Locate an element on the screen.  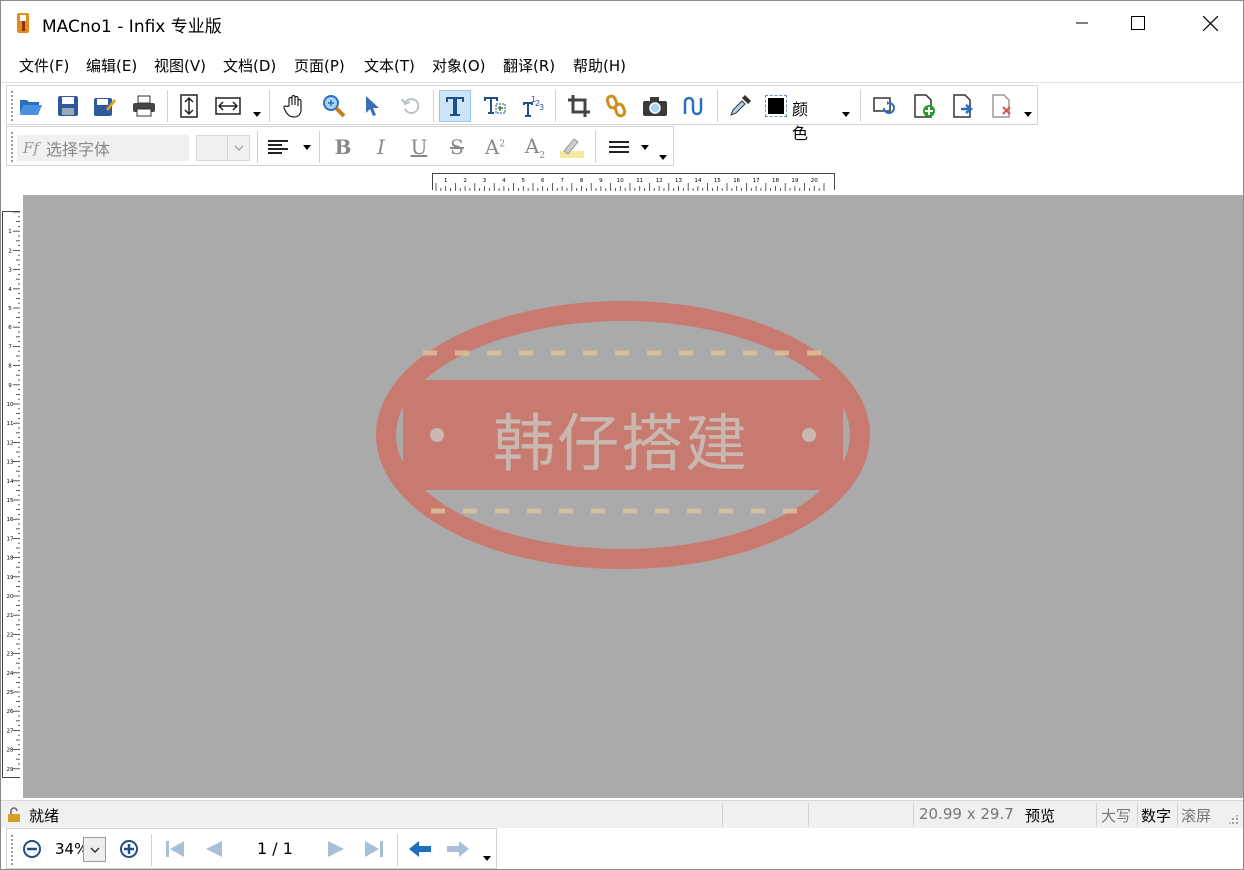
last-page-button is located at coordinates (374, 849).